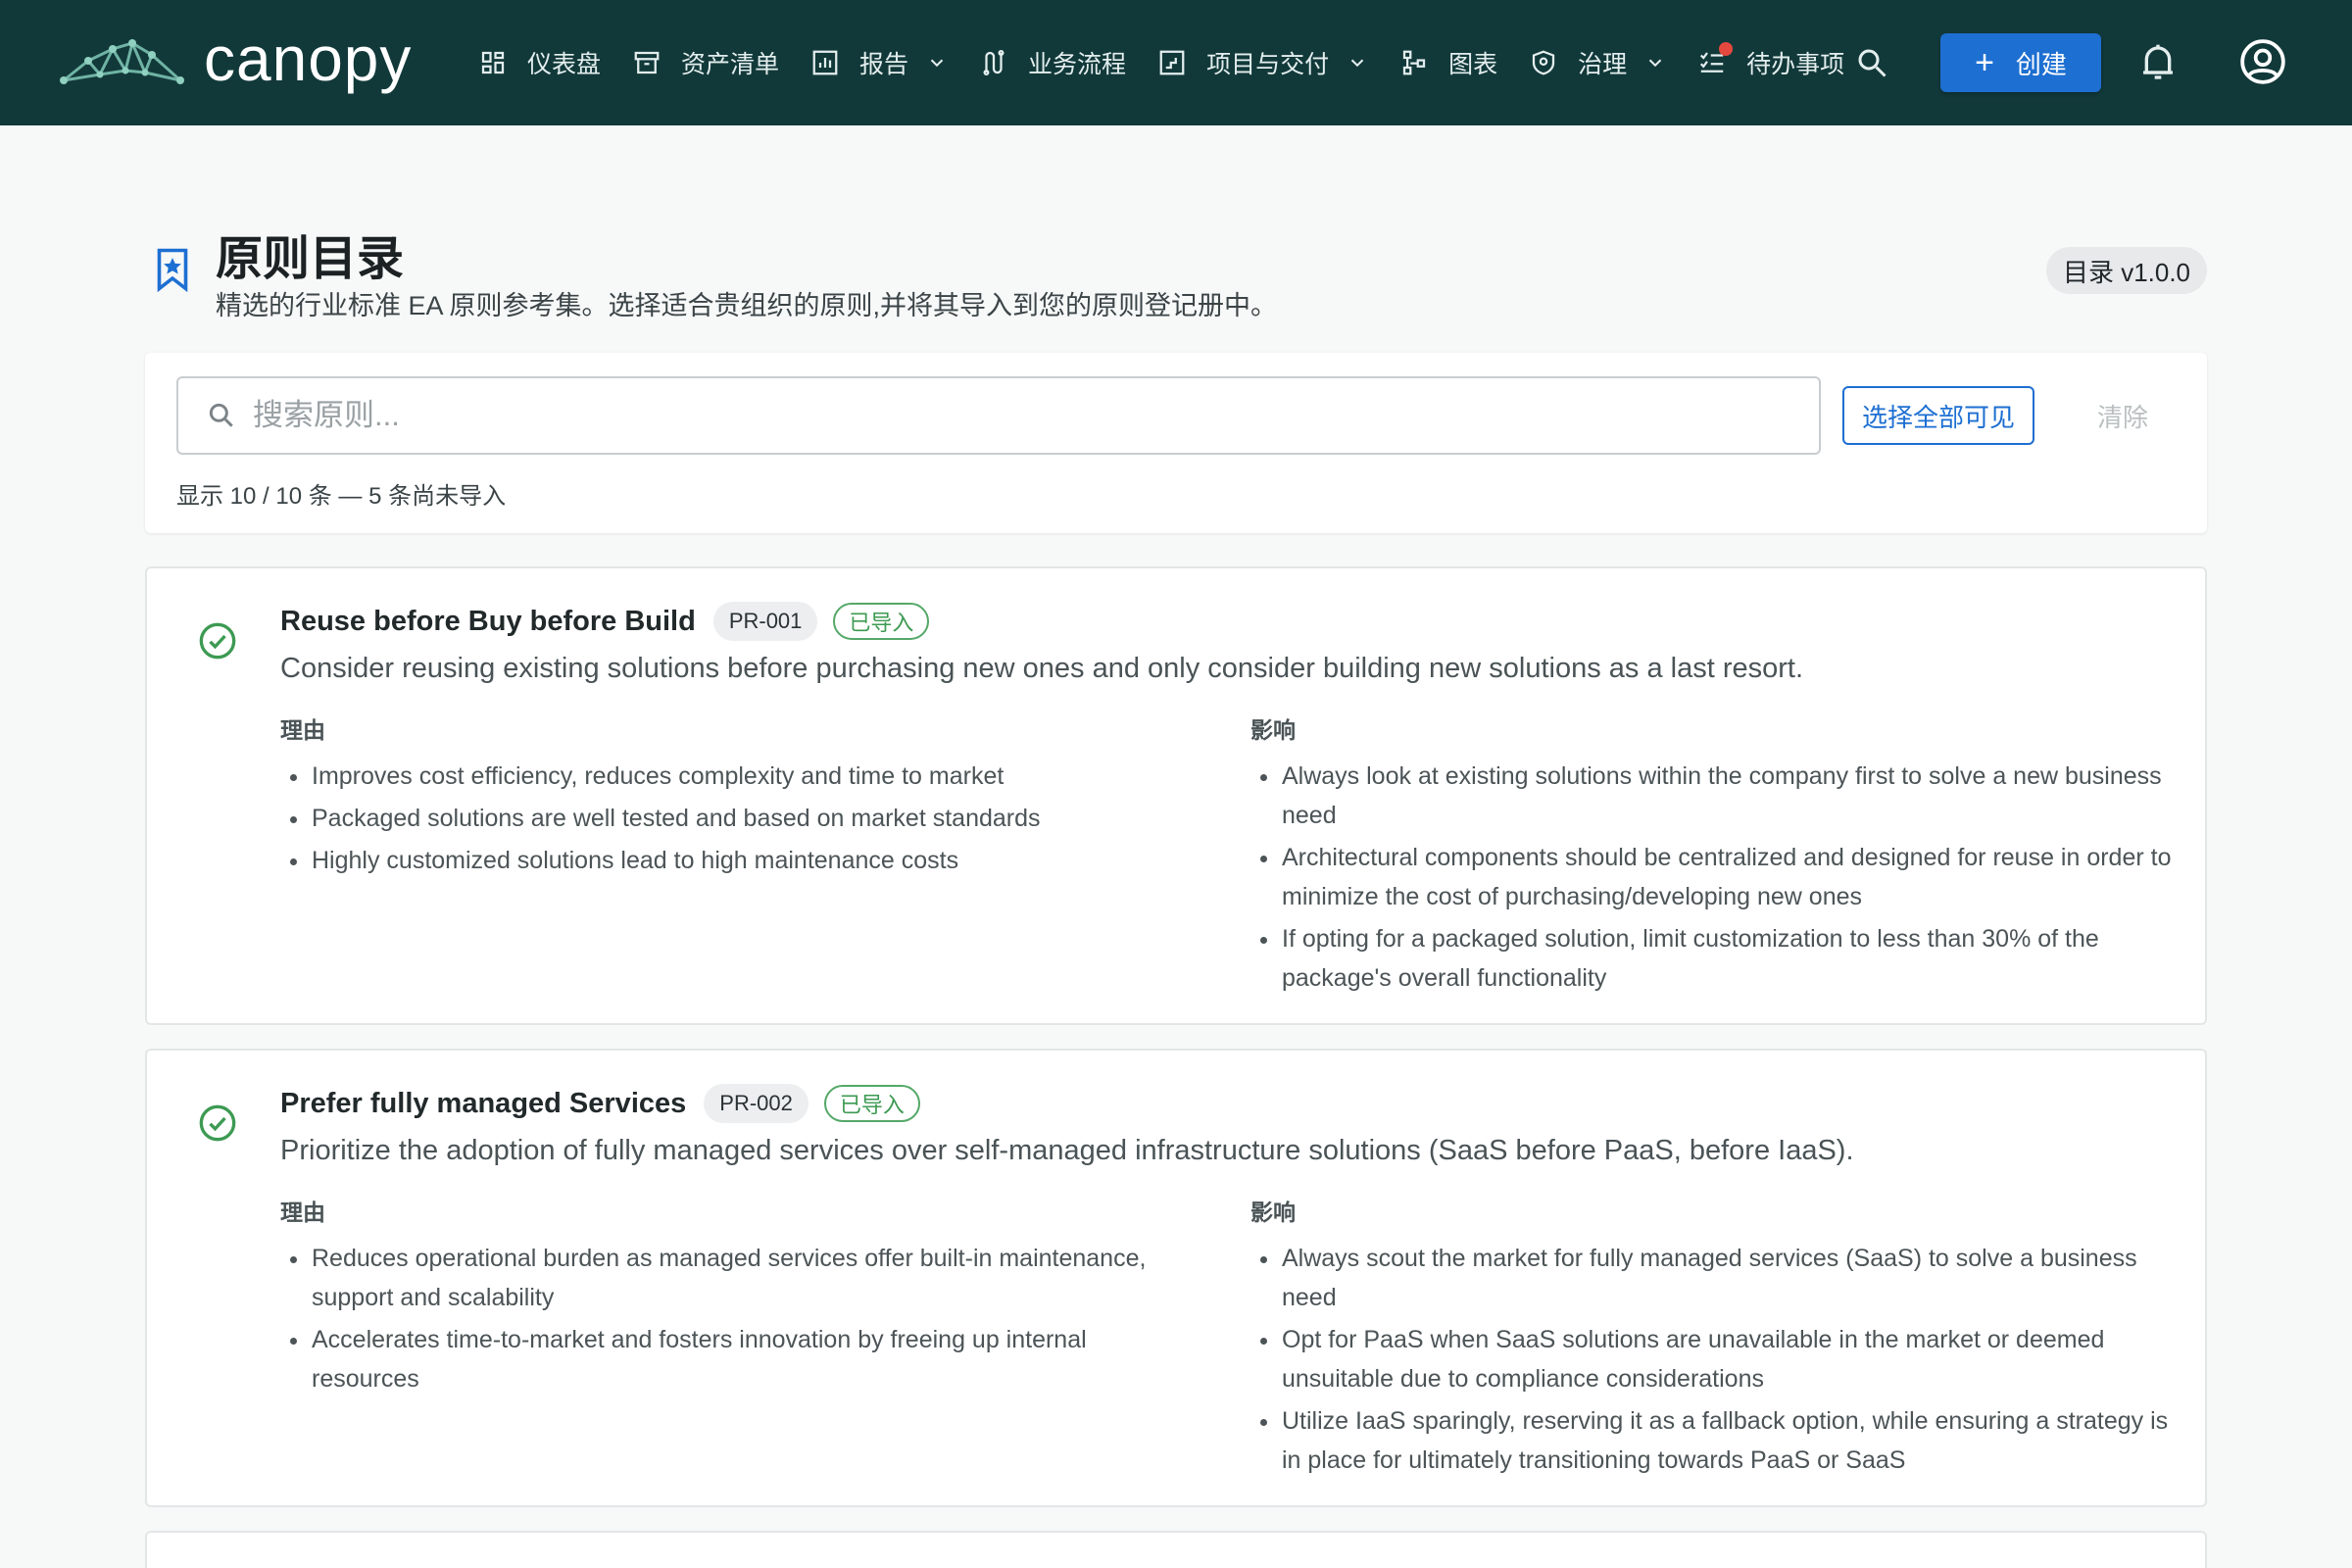 This screenshot has height=1568, width=2352. What do you see at coordinates (310, 259) in the screenshot?
I see `page-title: 原则目录` at bounding box center [310, 259].